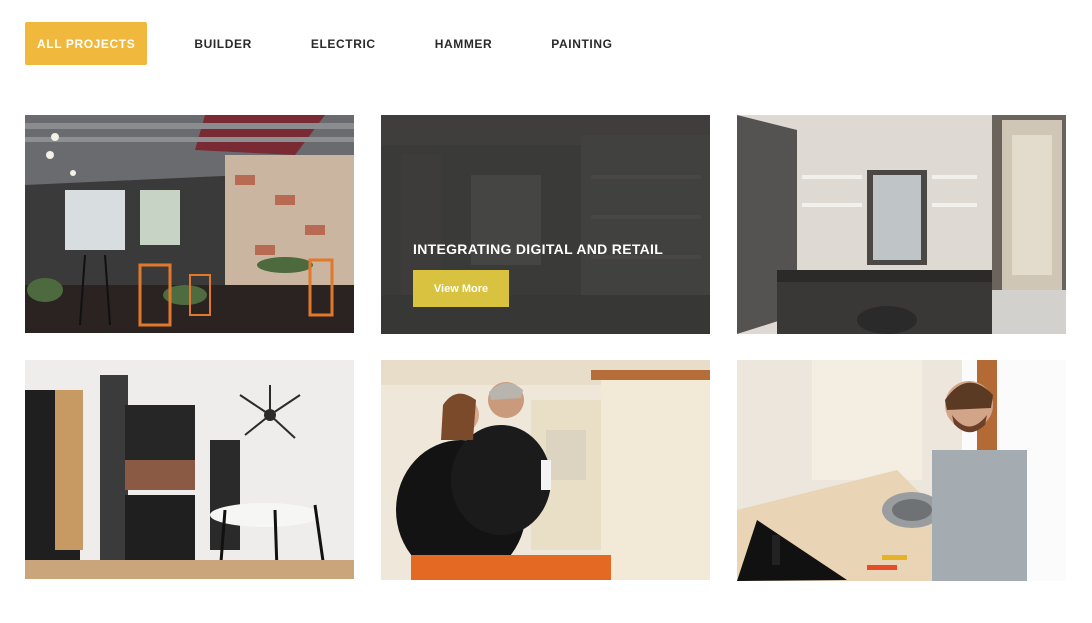  What do you see at coordinates (581, 43) in the screenshot?
I see `filter-painting: PAINTING` at bounding box center [581, 43].